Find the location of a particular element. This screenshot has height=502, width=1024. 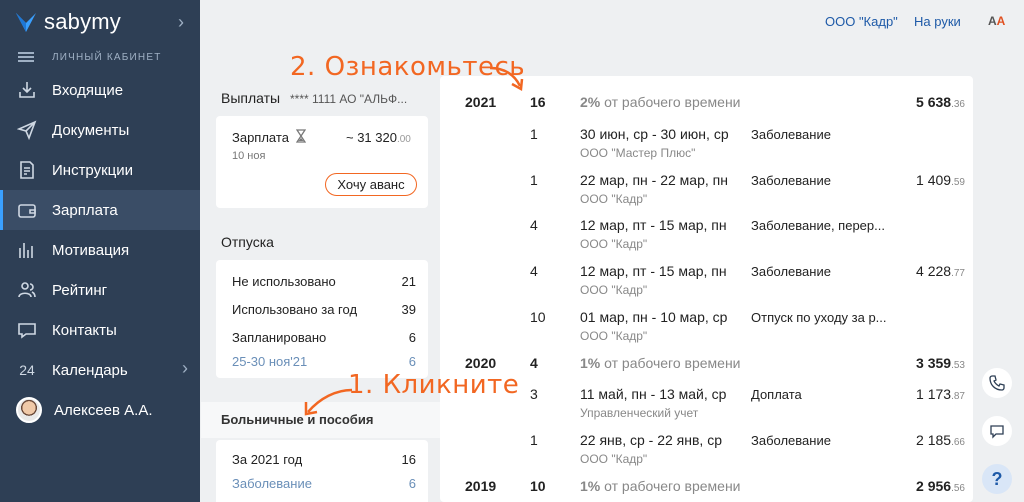

pct: 1% is located at coordinates (590, 363).